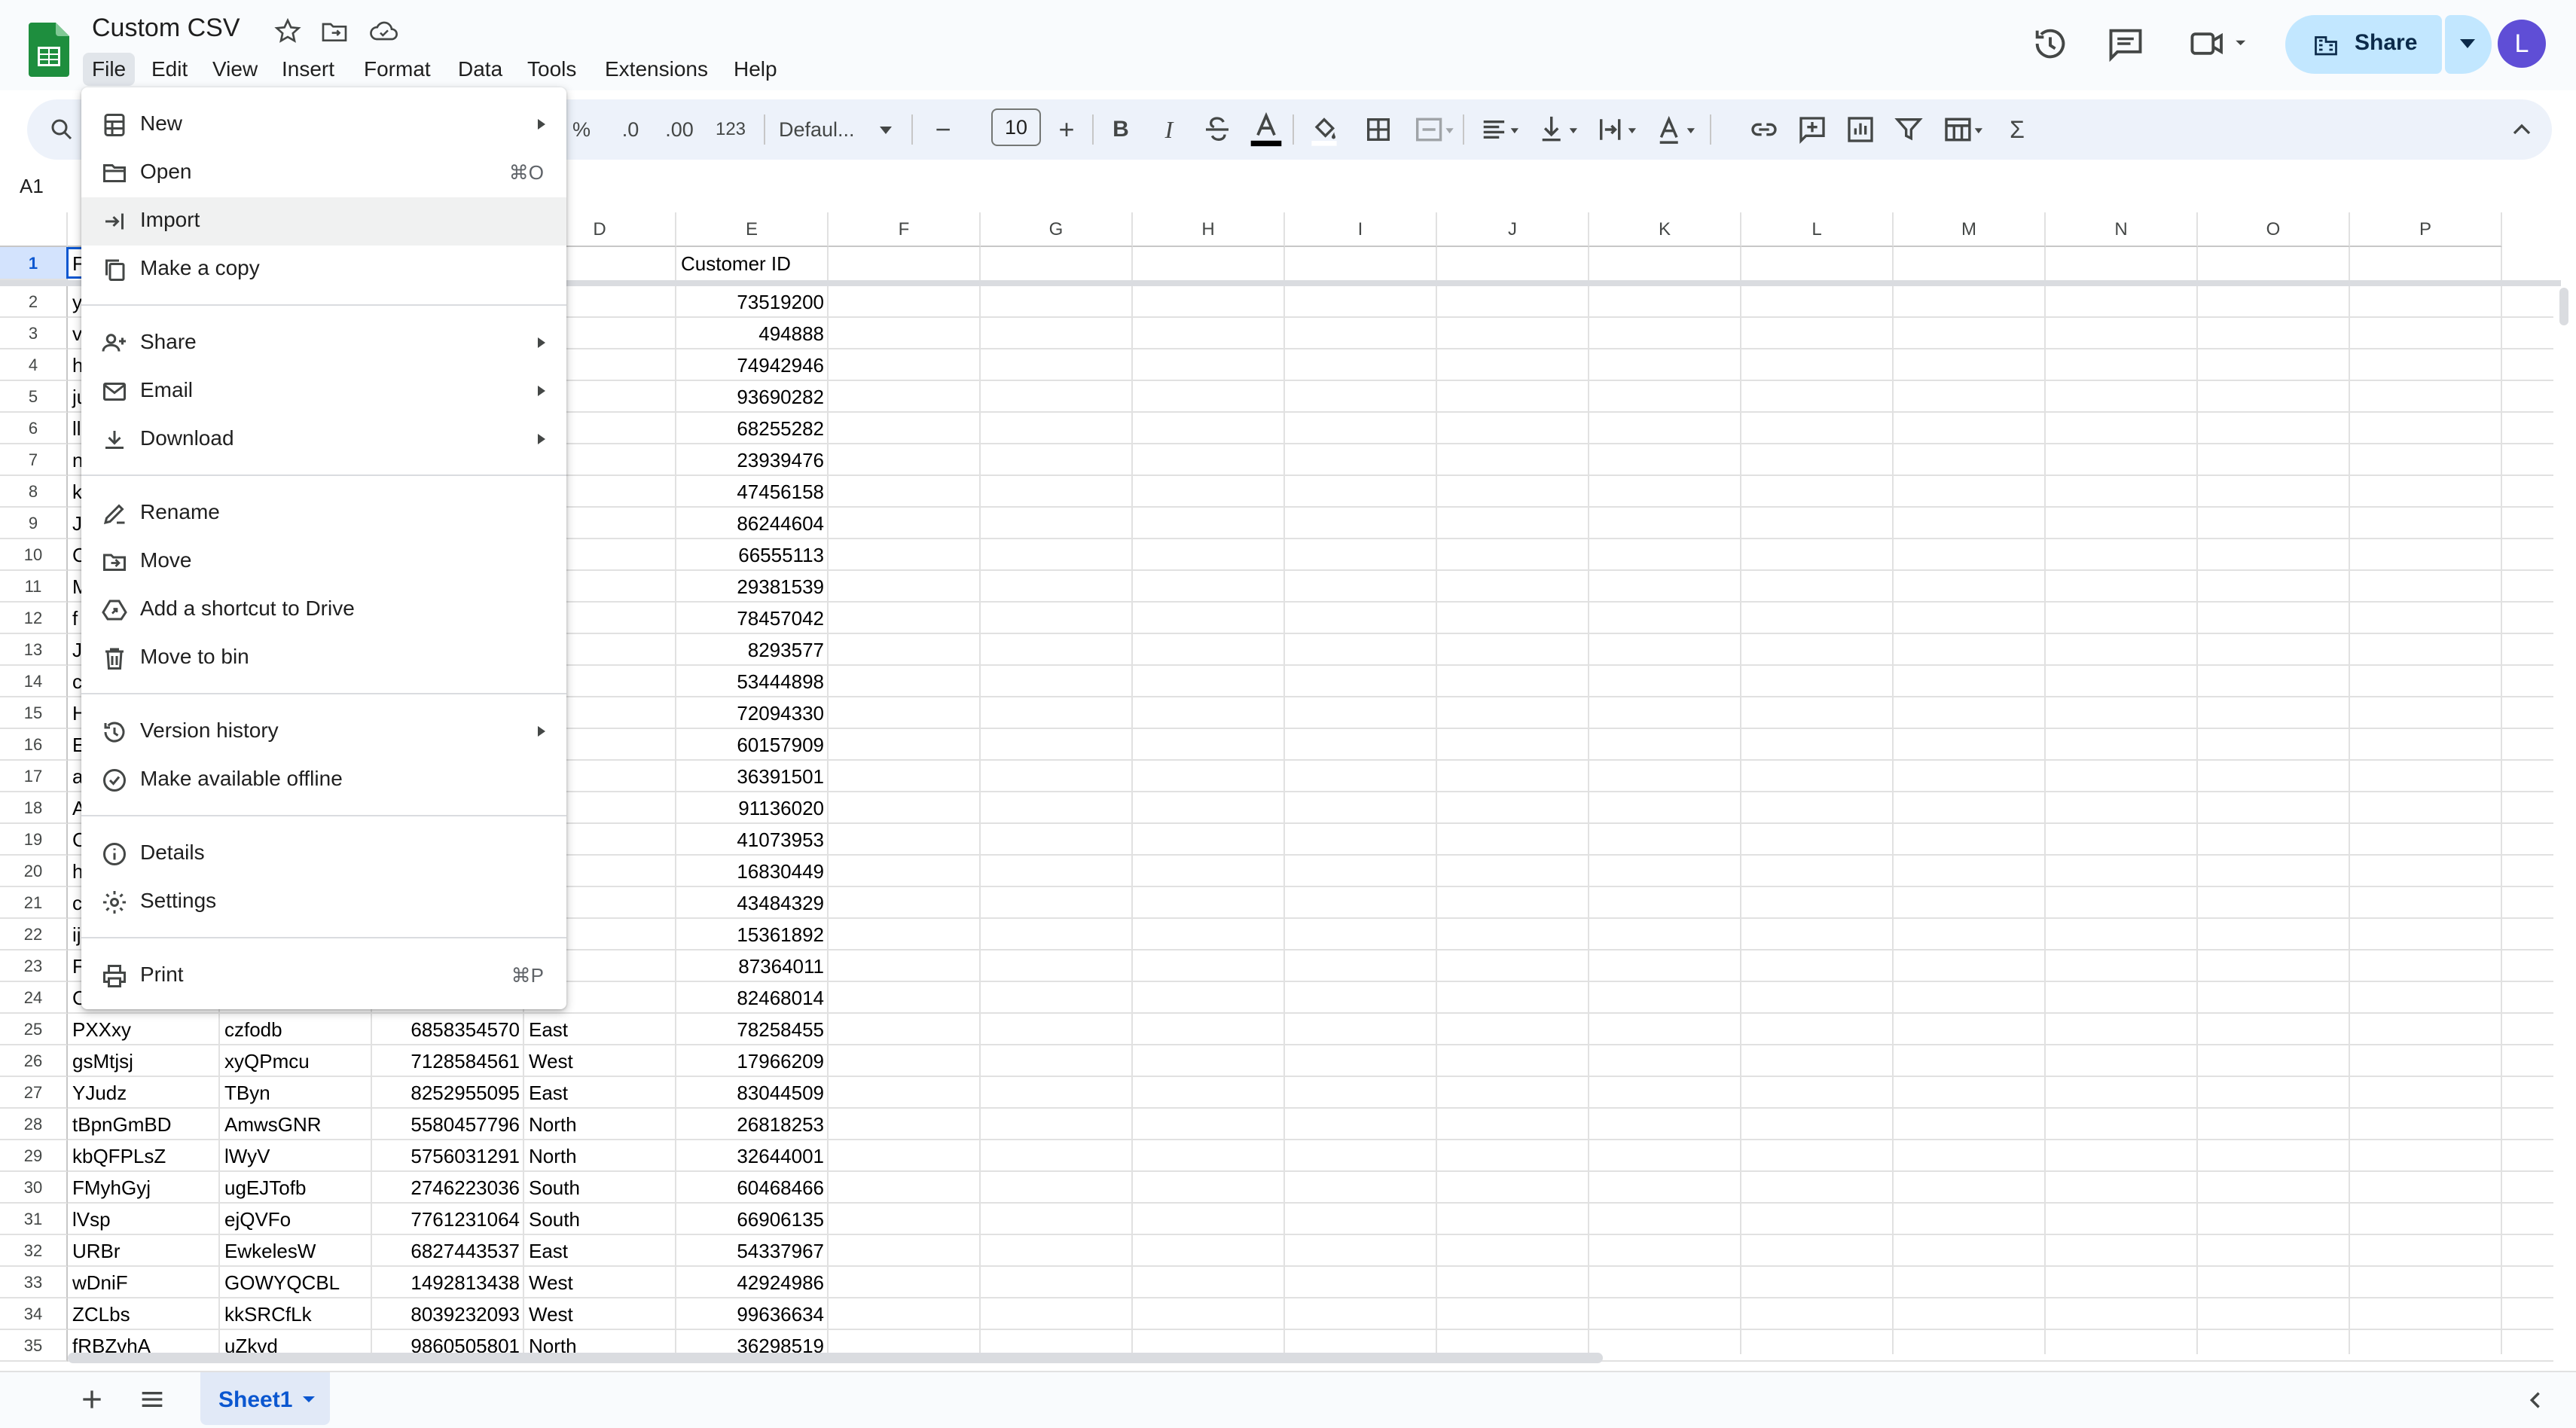  What do you see at coordinates (32, 186) in the screenshot?
I see `name-box: A1` at bounding box center [32, 186].